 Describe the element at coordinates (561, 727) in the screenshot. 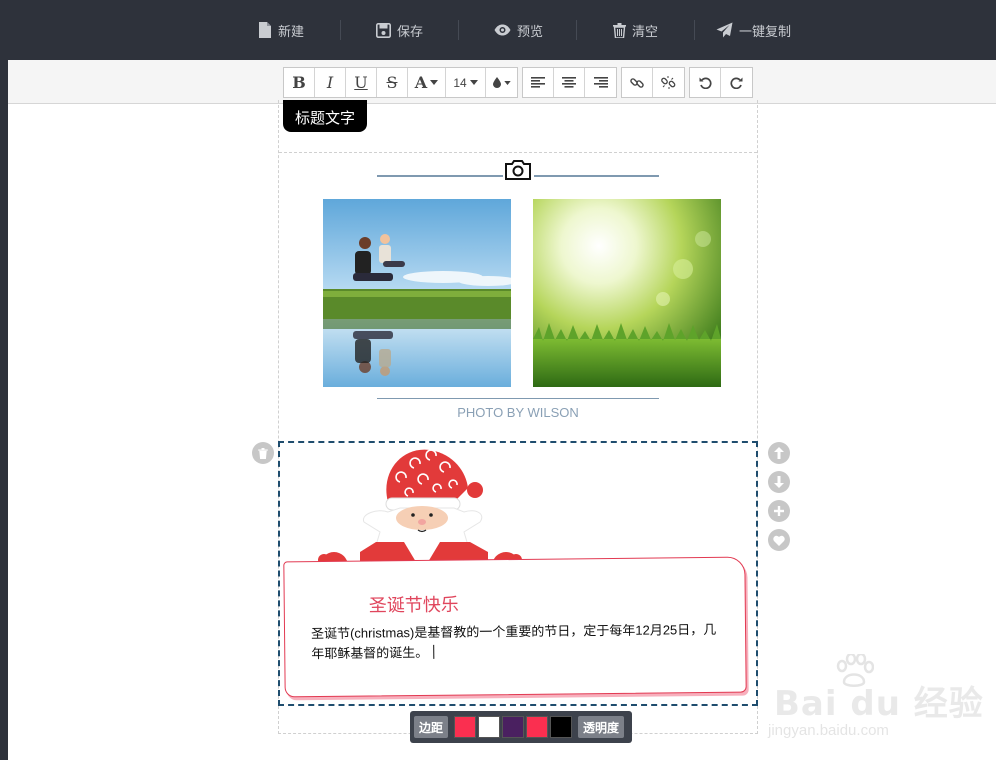

I see `swatch-black` at that location.